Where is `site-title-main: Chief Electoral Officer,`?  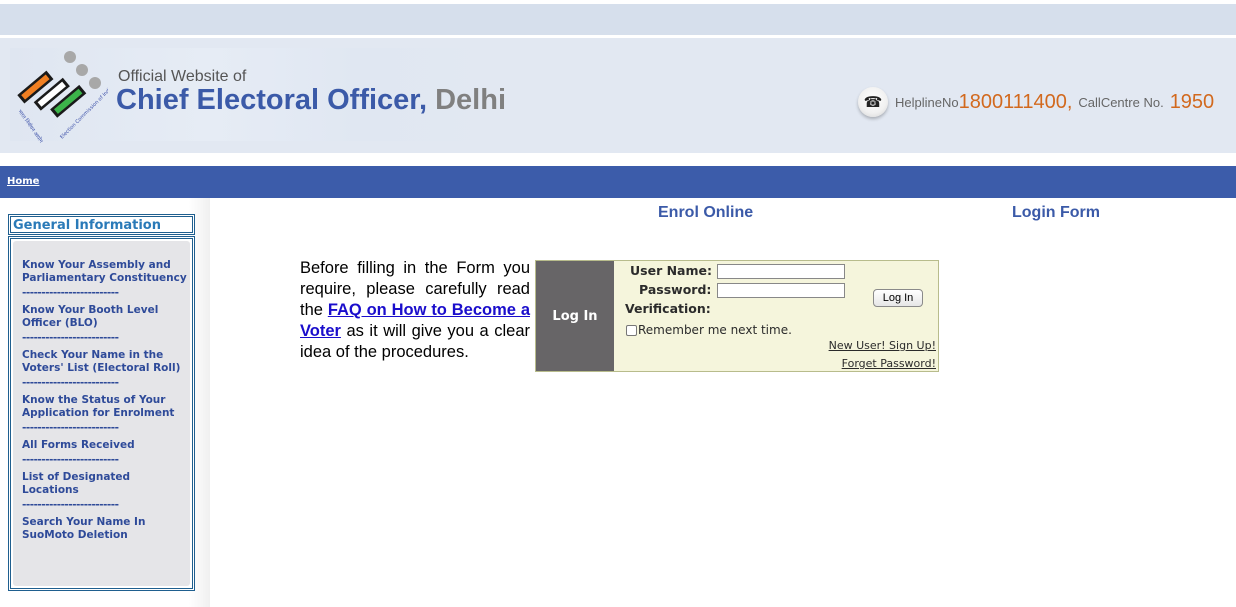
site-title-main: Chief Electoral Officer, is located at coordinates (272, 100).